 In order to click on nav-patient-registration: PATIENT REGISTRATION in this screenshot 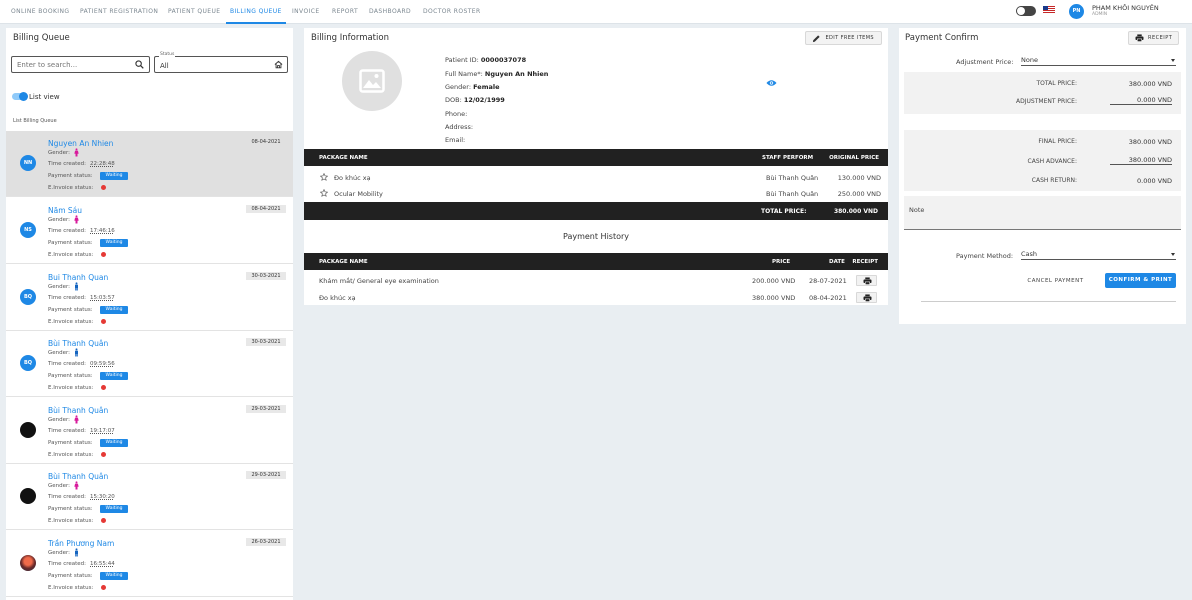, I will do `click(119, 12)`.